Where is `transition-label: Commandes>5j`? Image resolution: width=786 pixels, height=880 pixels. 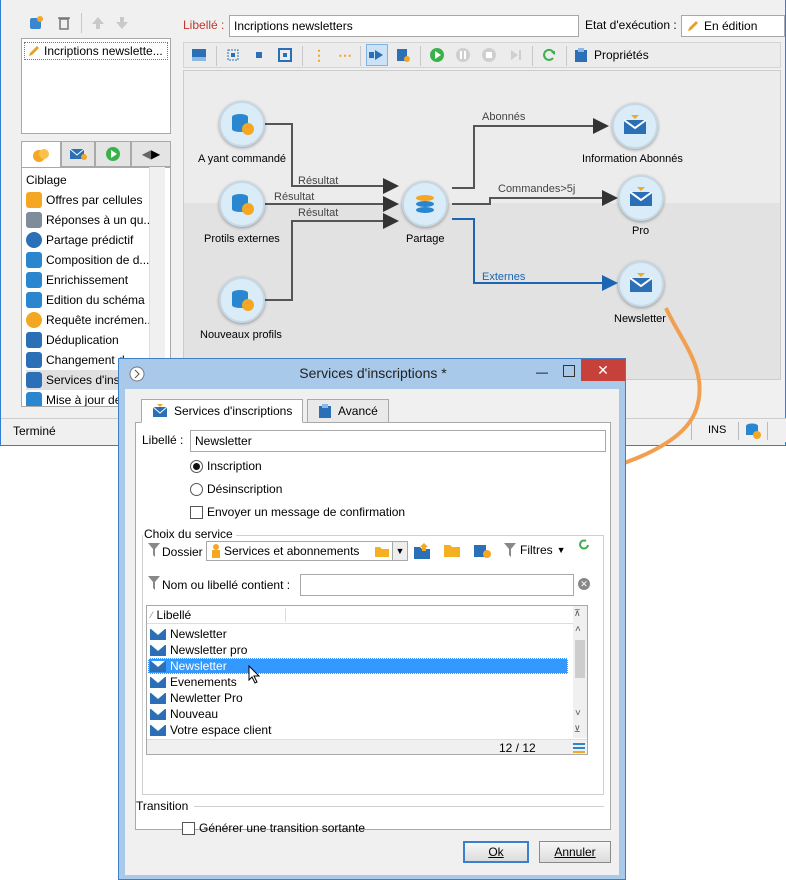 transition-label: Commandes>5j is located at coordinates (537, 189).